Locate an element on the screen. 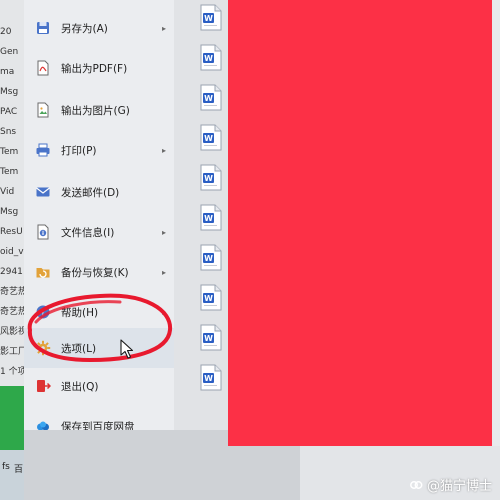  menu-lower-area is located at coordinates (99, 465).